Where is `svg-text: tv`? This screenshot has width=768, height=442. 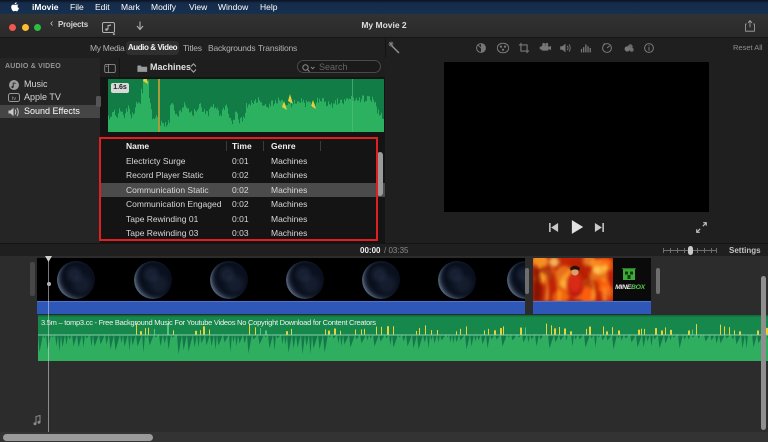
svg-text: tv is located at coordinates (14, 99).